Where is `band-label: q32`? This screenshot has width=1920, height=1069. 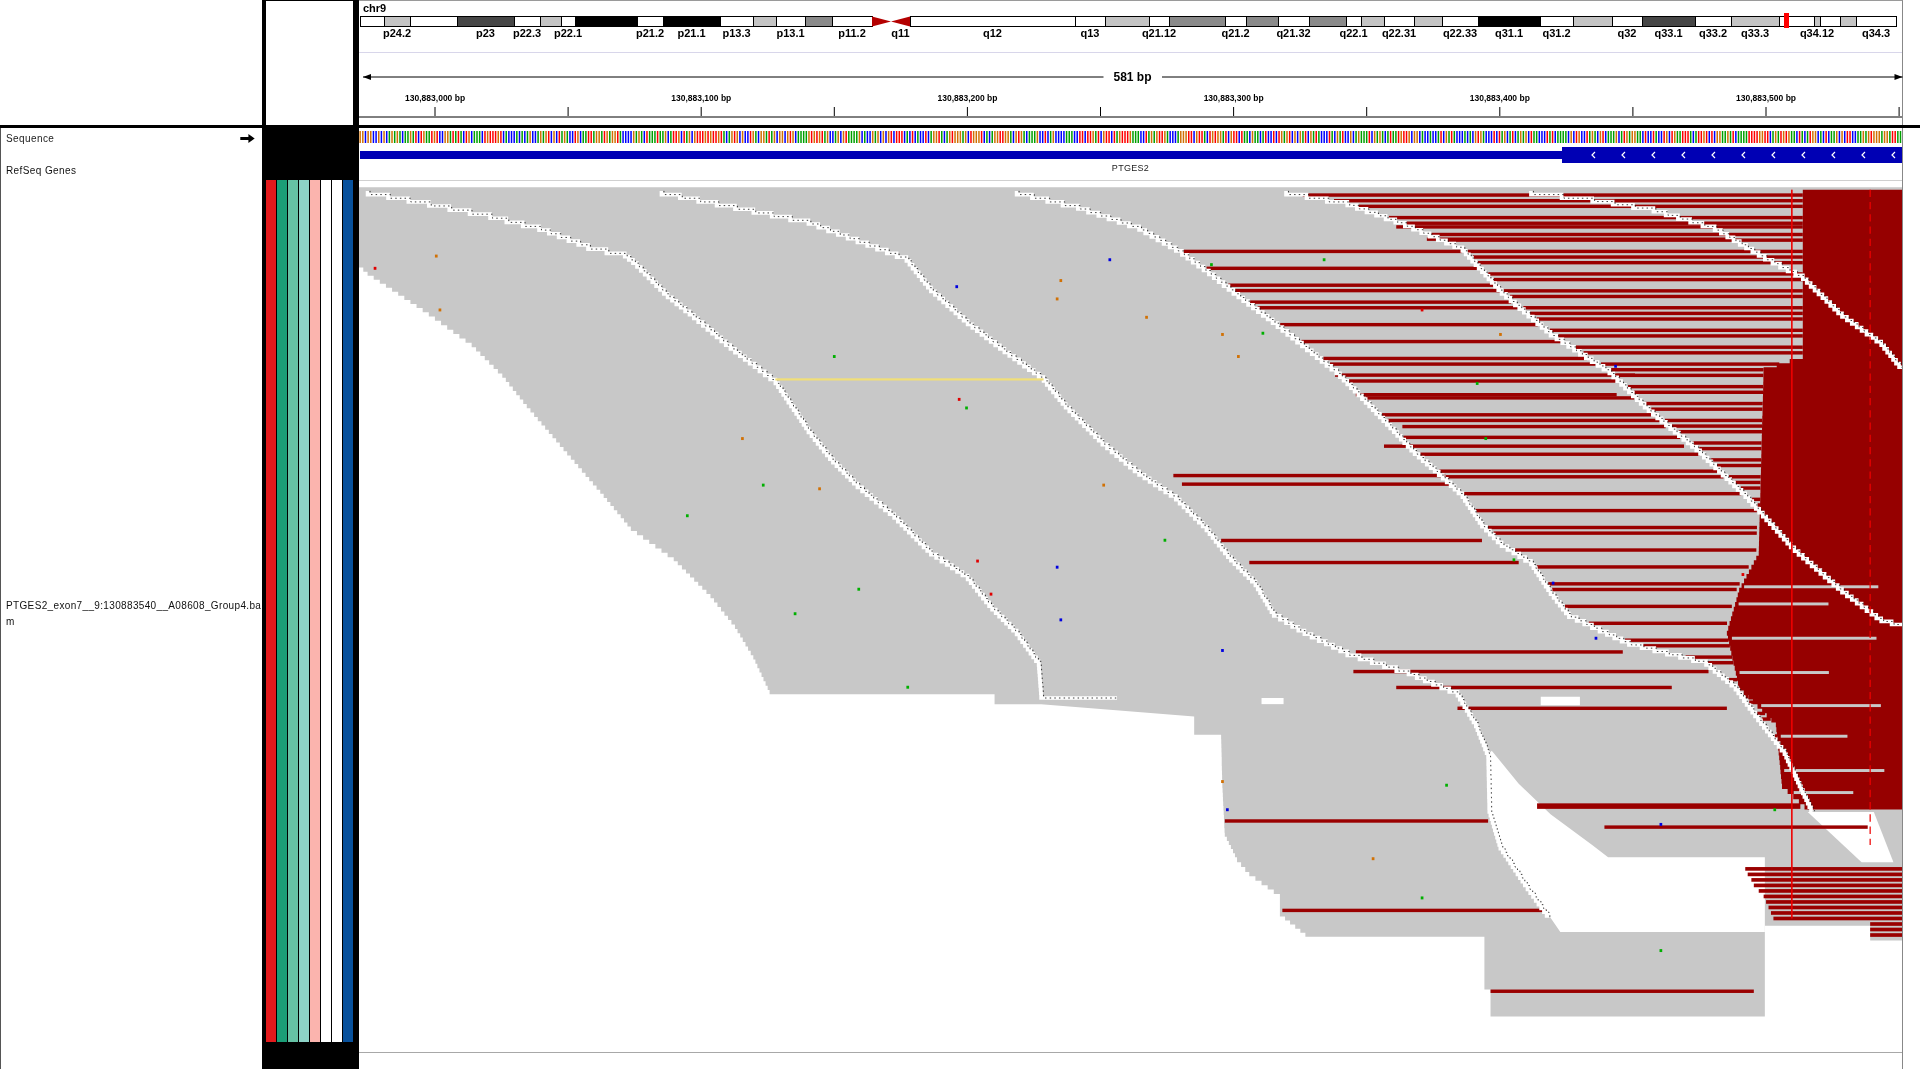 band-label: q32 is located at coordinates (1627, 33).